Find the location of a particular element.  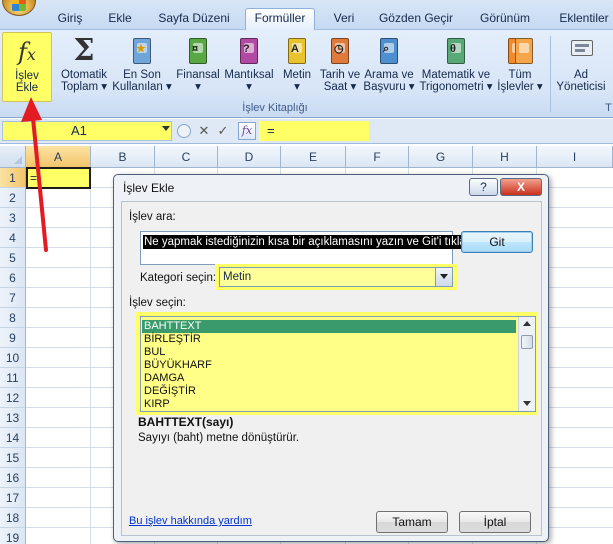

function-list-item: DEĞİŞTİR is located at coordinates (329, 391).